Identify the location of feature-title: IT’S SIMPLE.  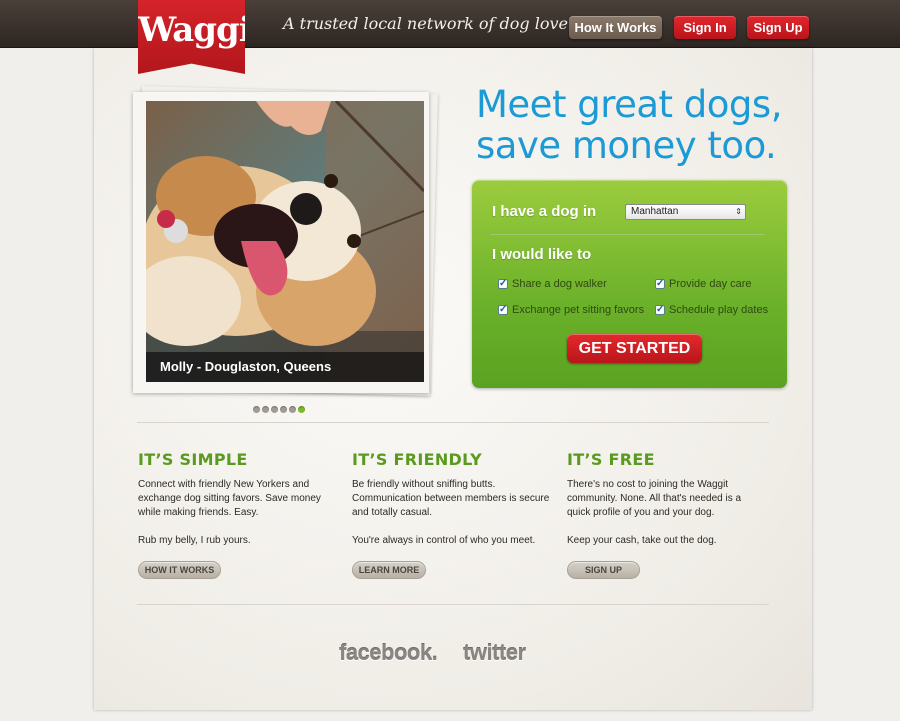
(193, 459).